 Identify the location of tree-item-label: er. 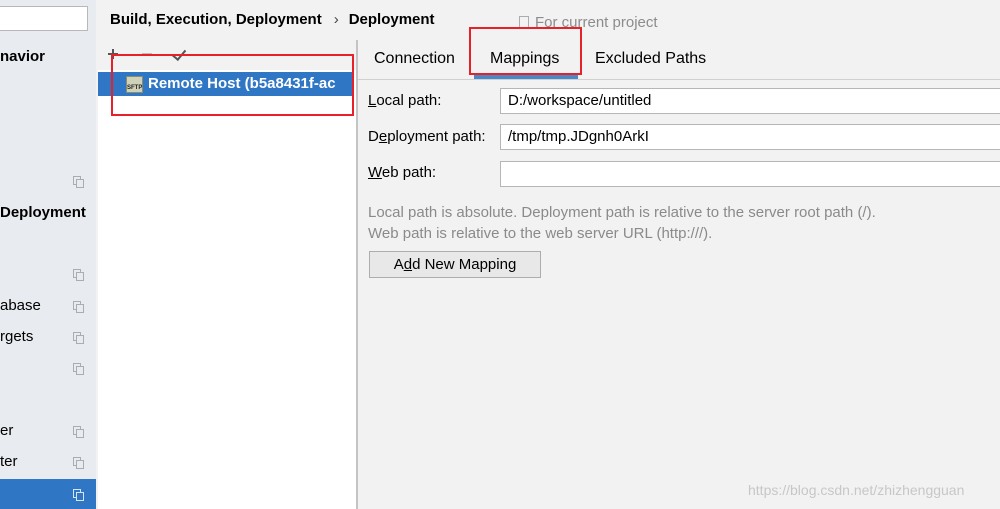
(7, 430).